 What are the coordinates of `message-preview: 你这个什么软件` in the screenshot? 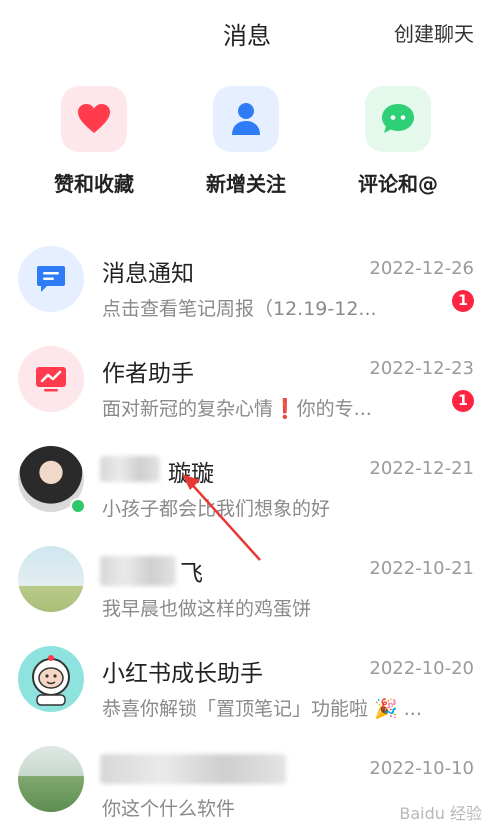 It's located at (169, 809).